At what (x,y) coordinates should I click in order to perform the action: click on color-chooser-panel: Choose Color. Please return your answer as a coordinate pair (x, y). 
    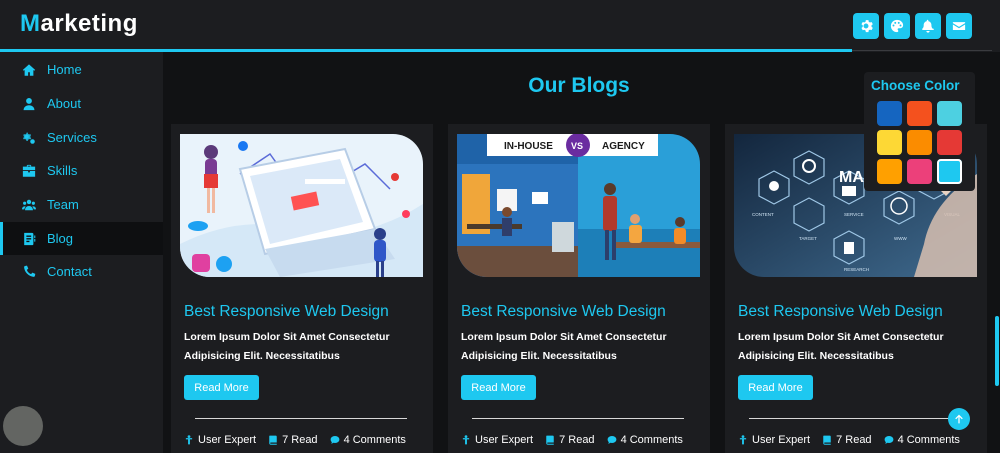
    Looking at the image, I should click on (919, 131).